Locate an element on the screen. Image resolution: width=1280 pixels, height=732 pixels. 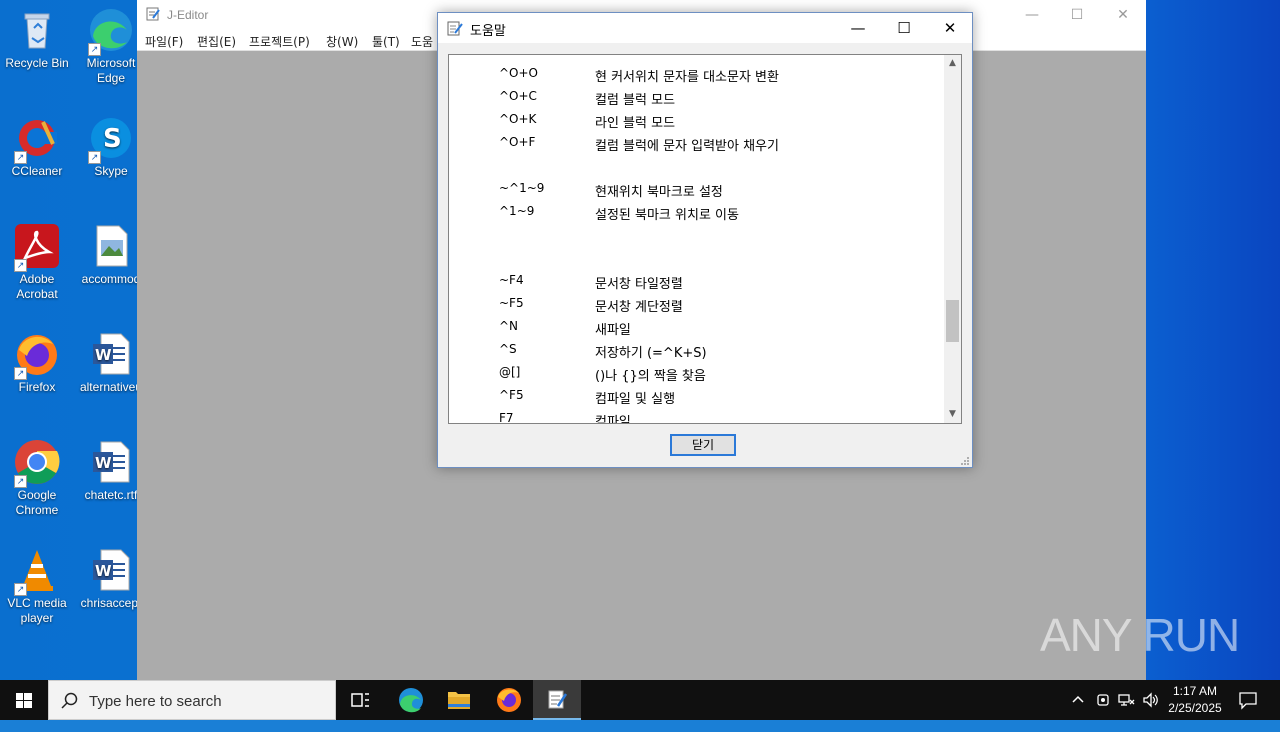
search-placeholder: Type here to search is located at coordinates (155, 701).